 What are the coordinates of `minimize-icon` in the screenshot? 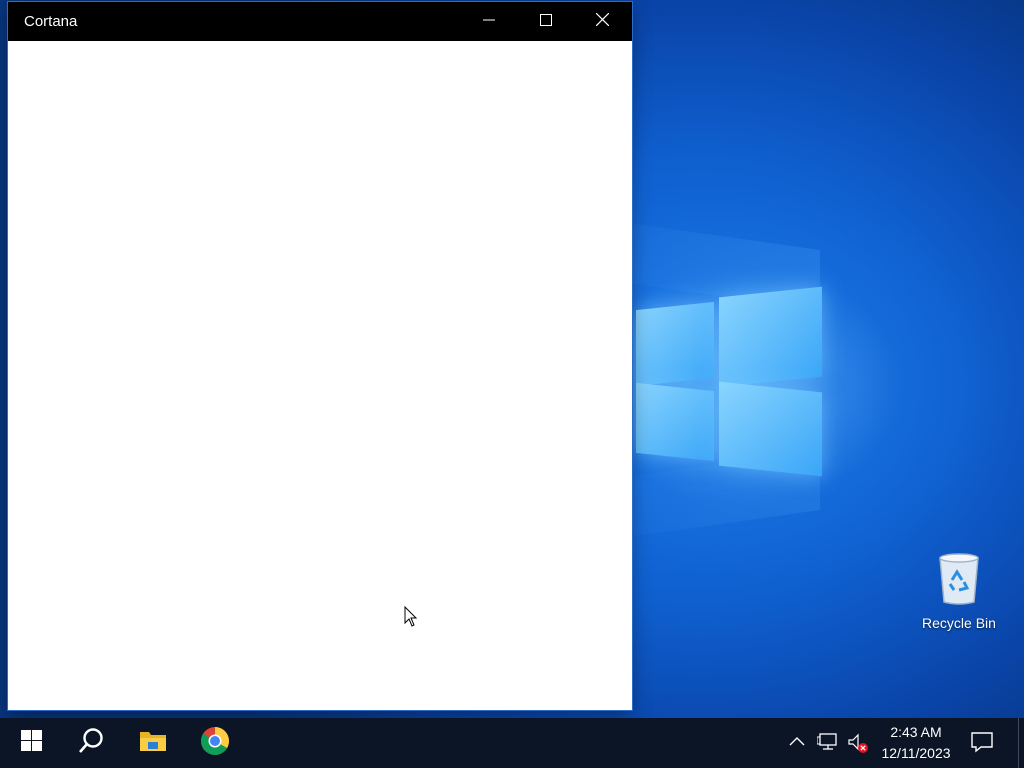 It's located at (488, 22).